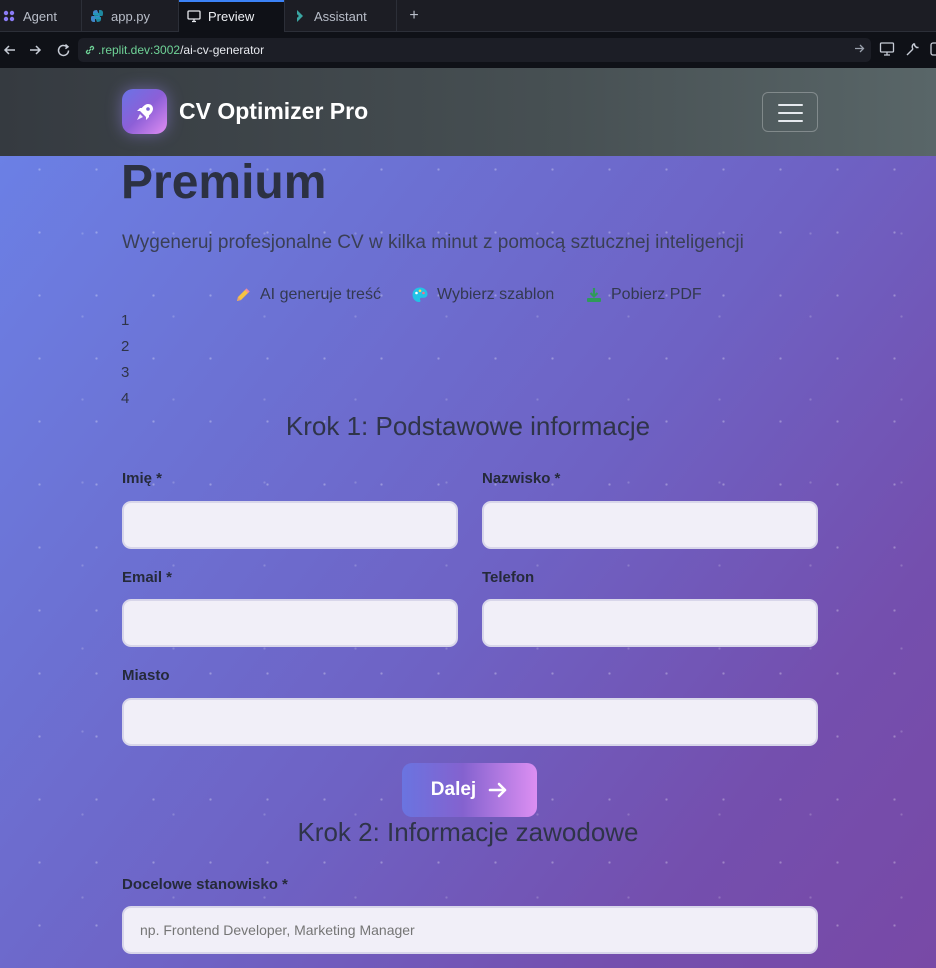 This screenshot has height=968, width=936. What do you see at coordinates (414, 16) in the screenshot?
I see `new-tab-button: +` at bounding box center [414, 16].